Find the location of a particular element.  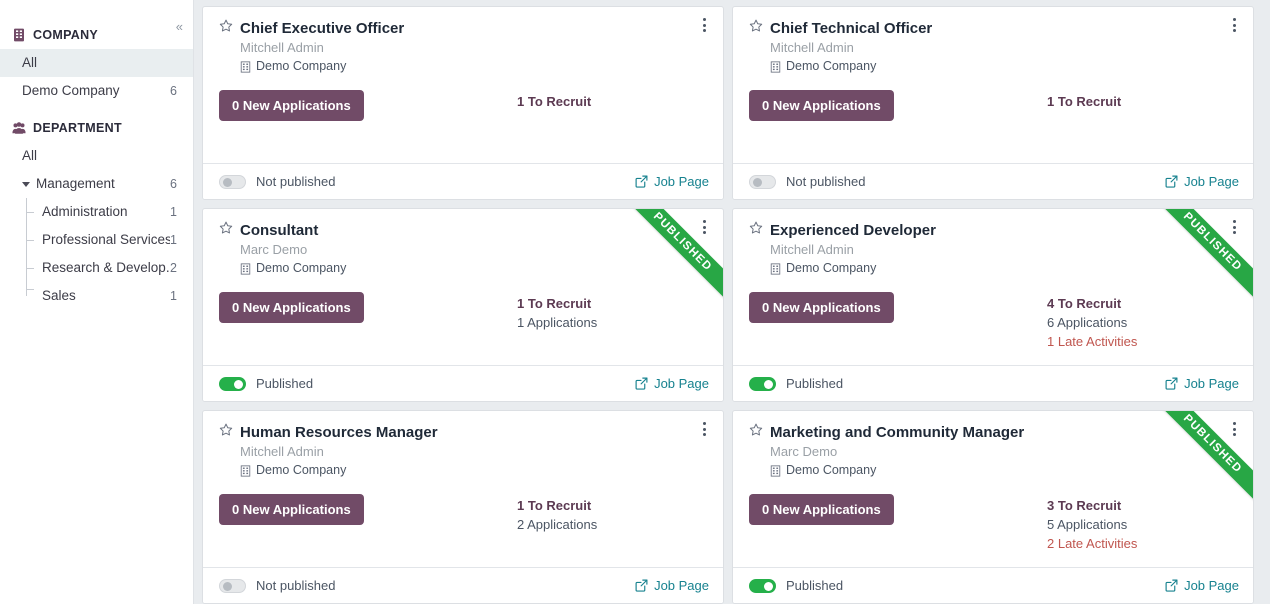

job-title: Consultant is located at coordinates (279, 230).